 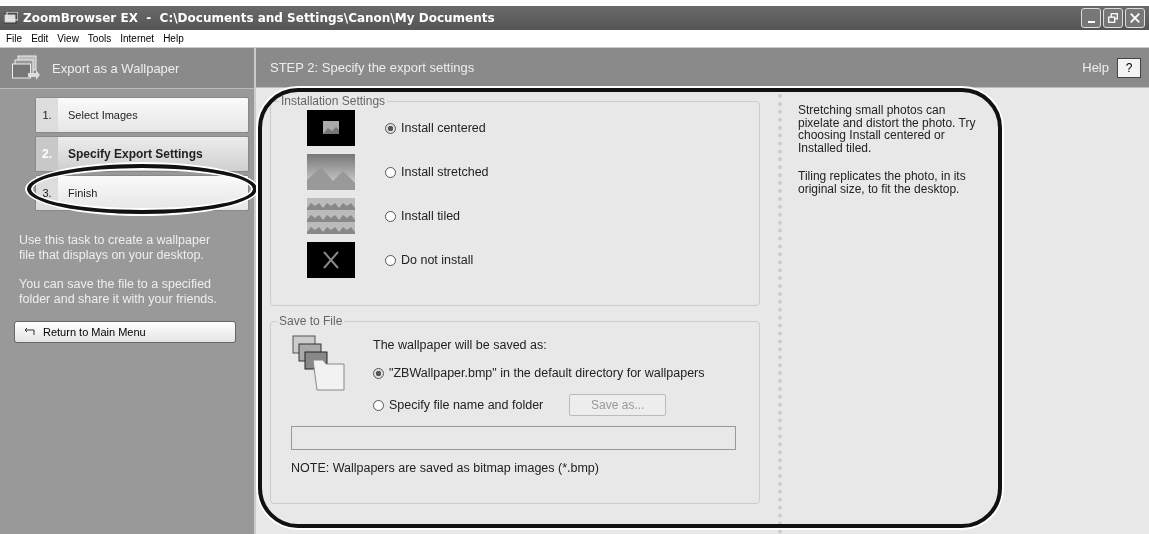 What do you see at coordinates (26, 68) in the screenshot?
I see `pictures-icon` at bounding box center [26, 68].